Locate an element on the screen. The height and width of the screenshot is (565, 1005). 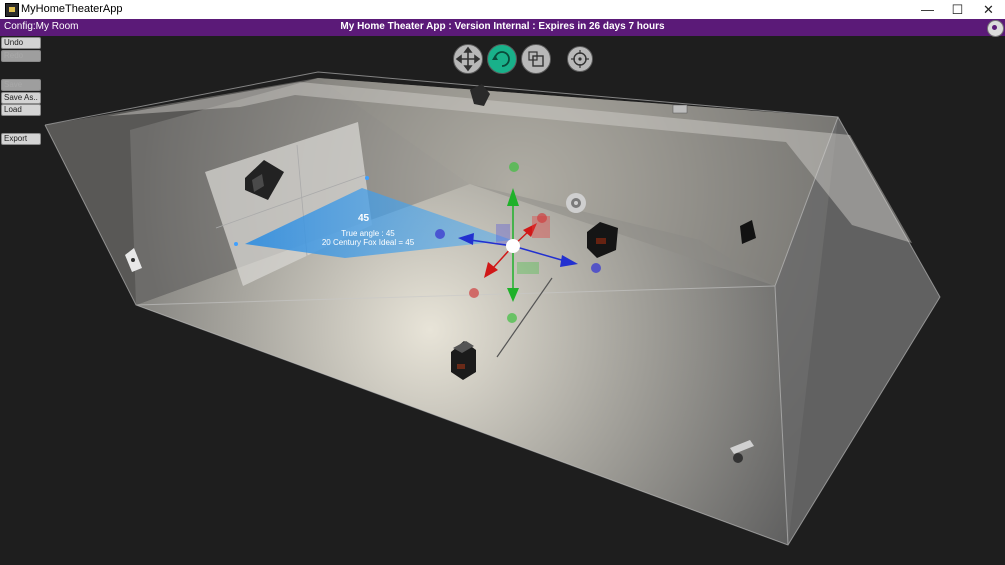
rotate-icon is located at coordinates (501, 59).